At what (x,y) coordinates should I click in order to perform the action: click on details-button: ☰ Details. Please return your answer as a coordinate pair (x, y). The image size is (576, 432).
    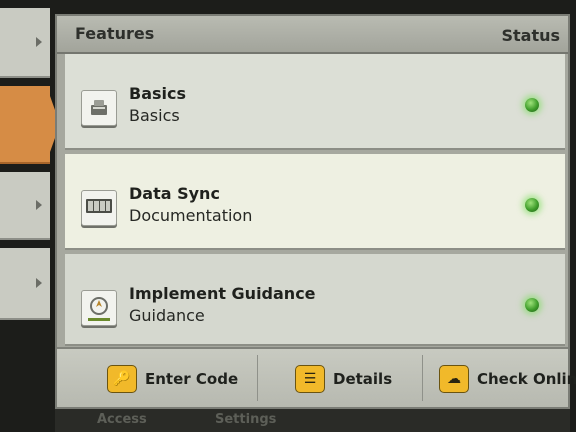
    Looking at the image, I should click on (355, 378).